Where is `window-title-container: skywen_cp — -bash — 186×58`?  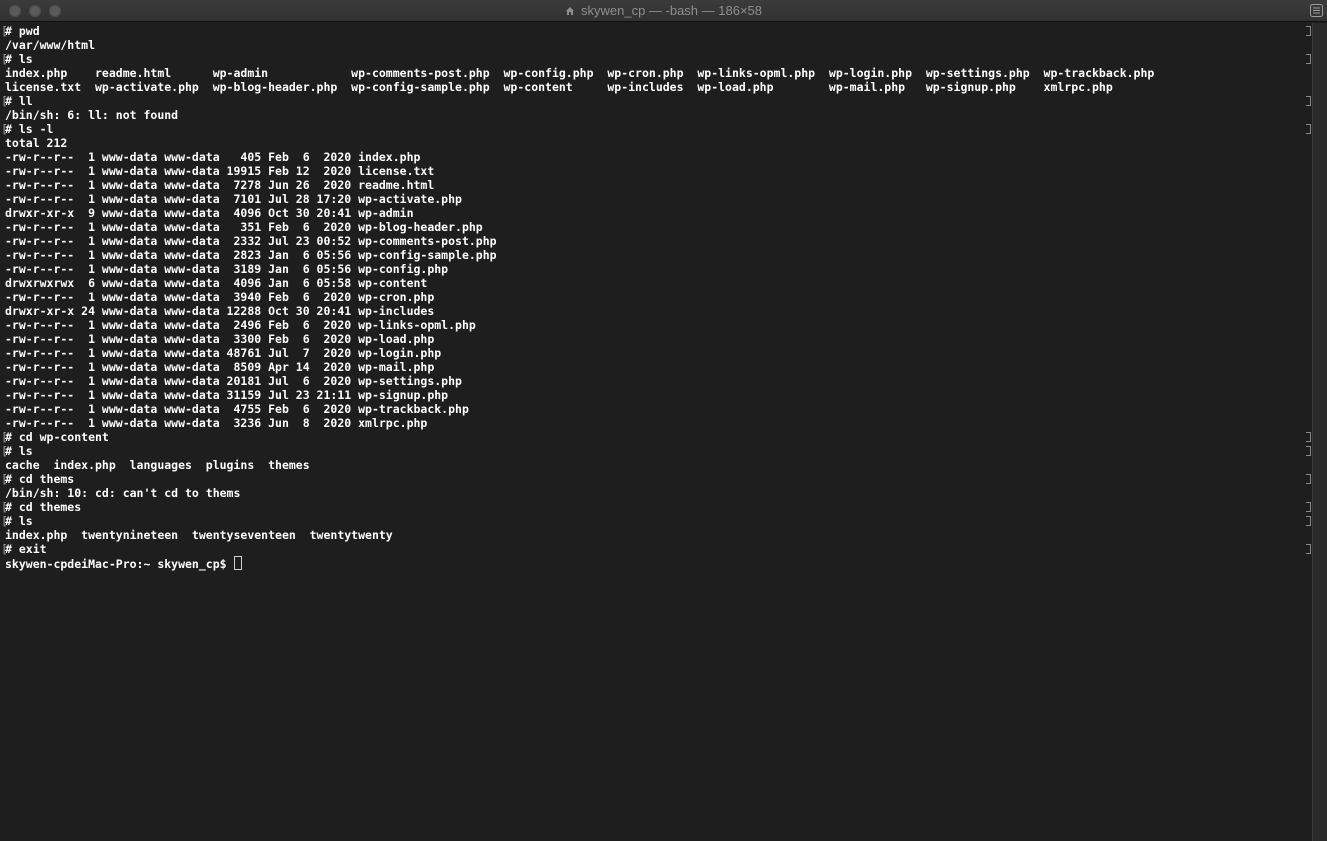
window-title-container: skywen_cp — -bash — 186×58 is located at coordinates (663, 11).